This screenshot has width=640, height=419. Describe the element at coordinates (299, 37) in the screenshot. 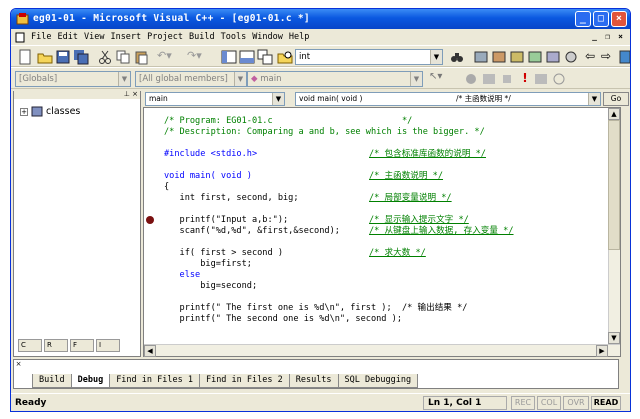

I see `menu-help: Help` at that location.